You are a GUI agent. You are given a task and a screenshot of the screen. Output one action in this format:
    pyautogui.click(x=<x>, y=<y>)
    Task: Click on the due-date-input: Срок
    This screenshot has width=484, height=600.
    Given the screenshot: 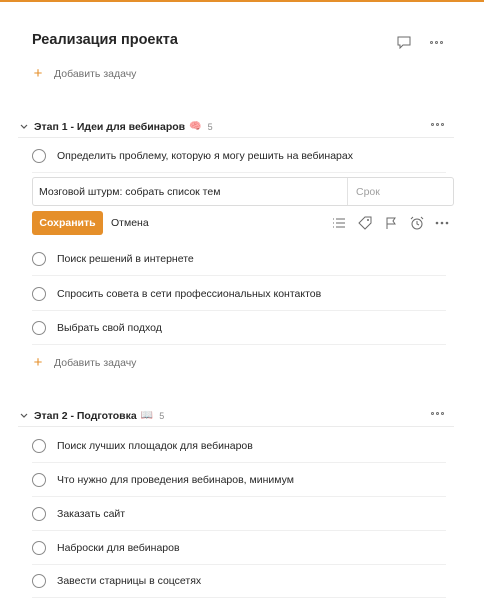 What is the action you would take?
    pyautogui.click(x=400, y=191)
    